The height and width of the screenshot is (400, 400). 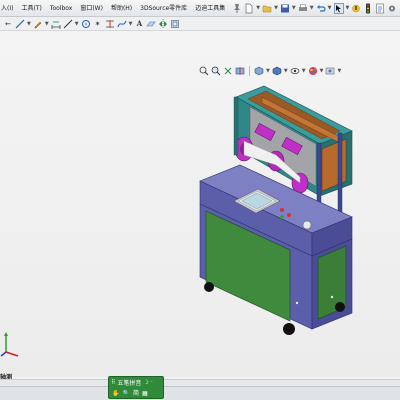 What do you see at coordinates (338, 8) in the screenshot?
I see `select-pointer-icon` at bounding box center [338, 8].